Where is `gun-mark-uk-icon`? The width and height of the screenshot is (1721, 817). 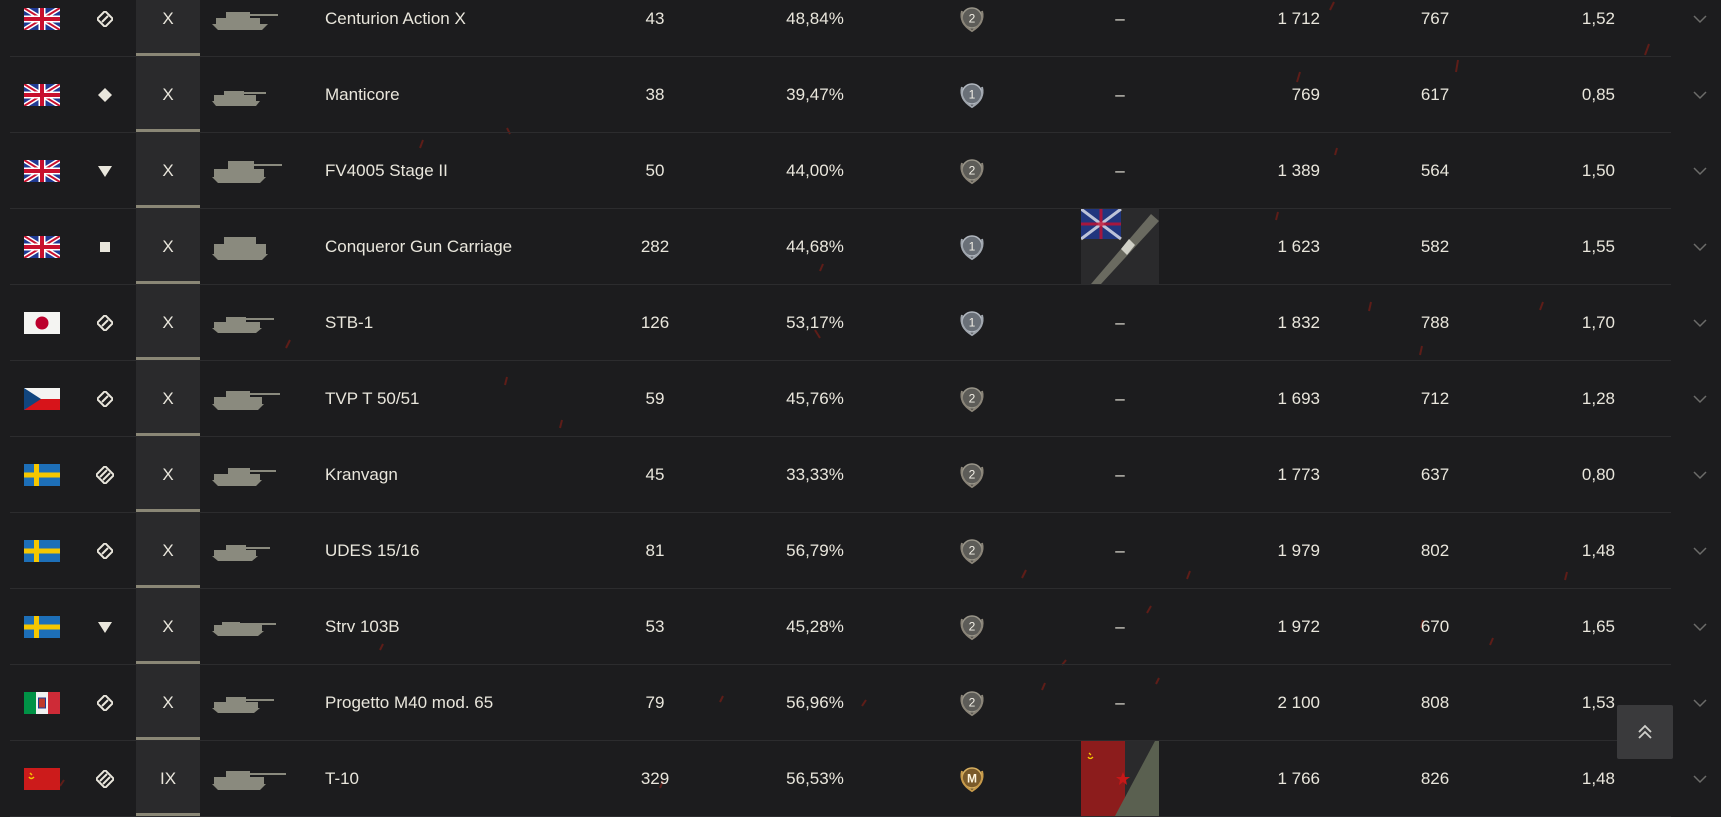 gun-mark-uk-icon is located at coordinates (1120, 246).